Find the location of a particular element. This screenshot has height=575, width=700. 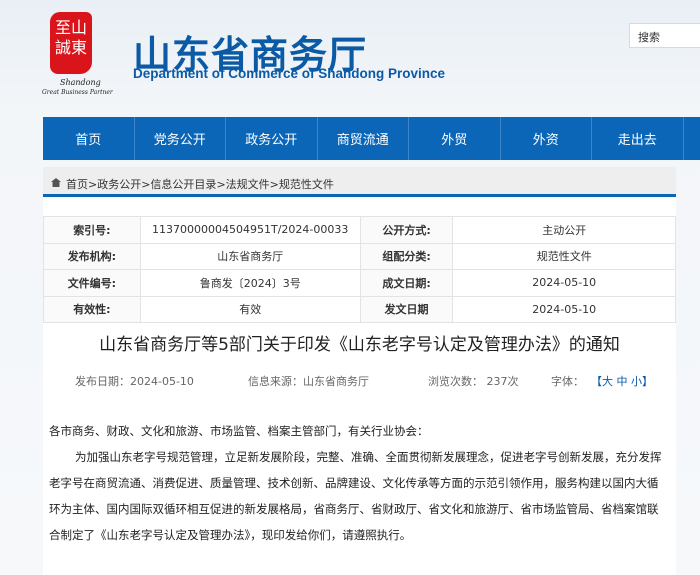

field-label: 公开方式: is located at coordinates (406, 230).